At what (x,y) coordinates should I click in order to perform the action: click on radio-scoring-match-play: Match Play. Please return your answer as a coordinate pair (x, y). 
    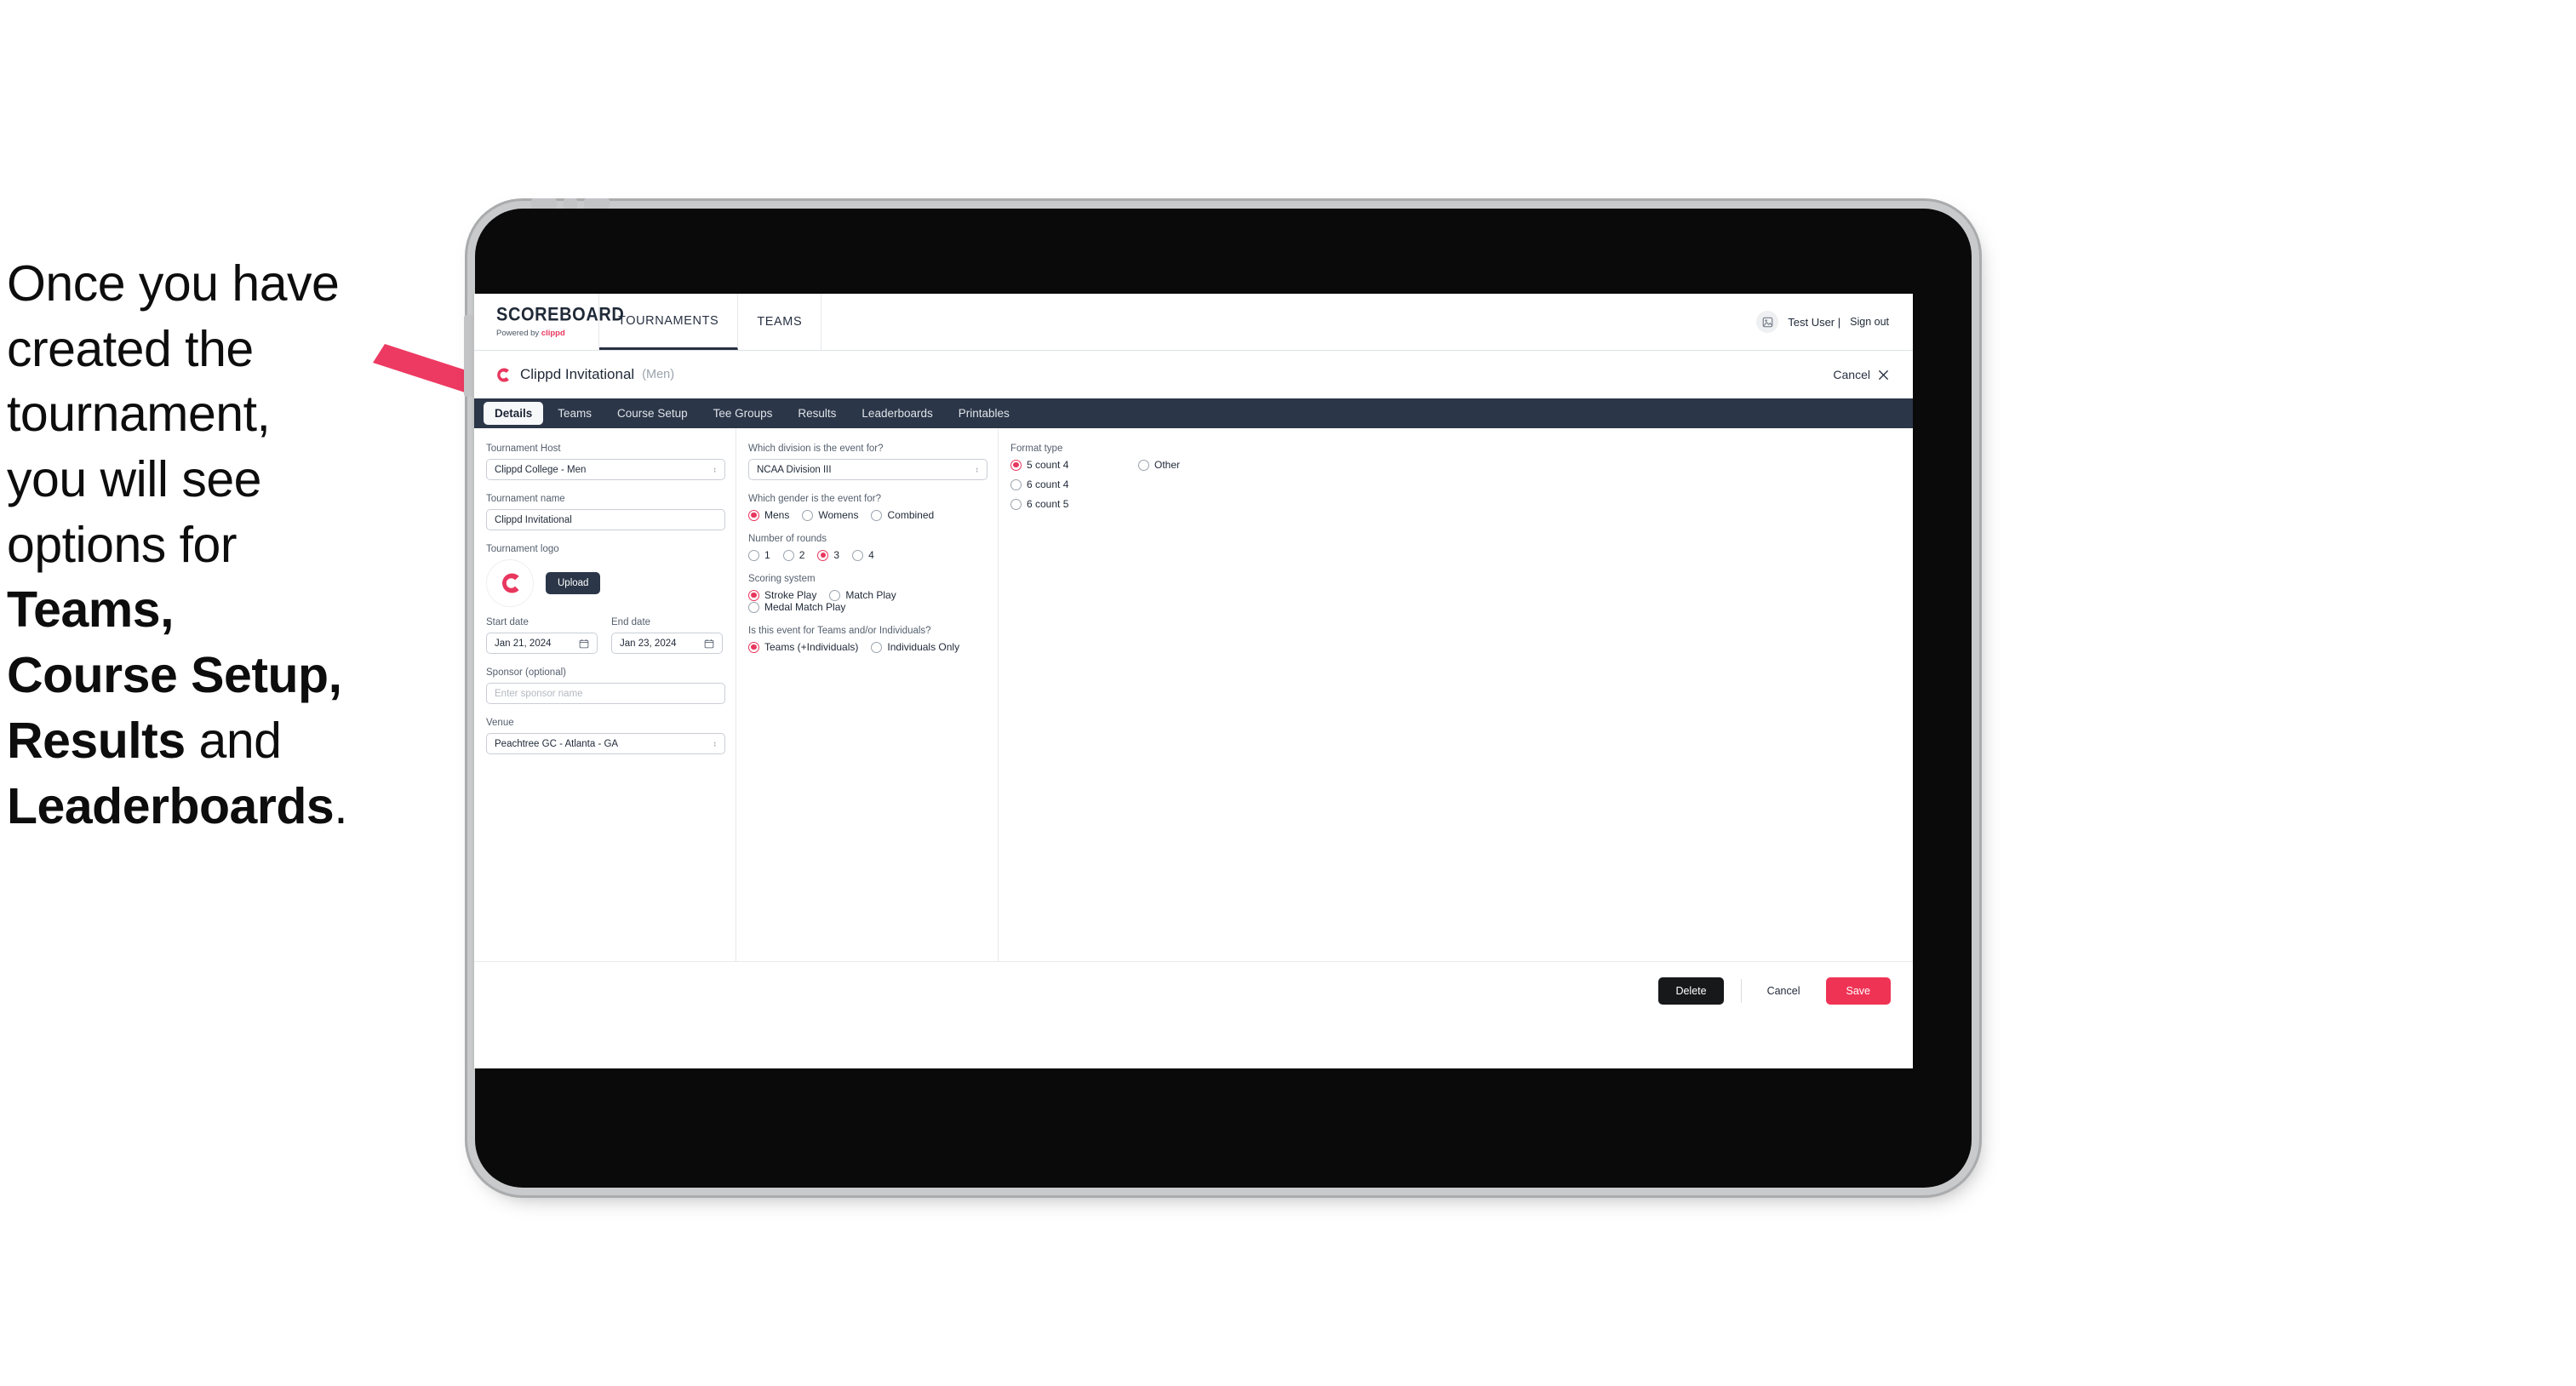
    Looking at the image, I should click on (862, 595).